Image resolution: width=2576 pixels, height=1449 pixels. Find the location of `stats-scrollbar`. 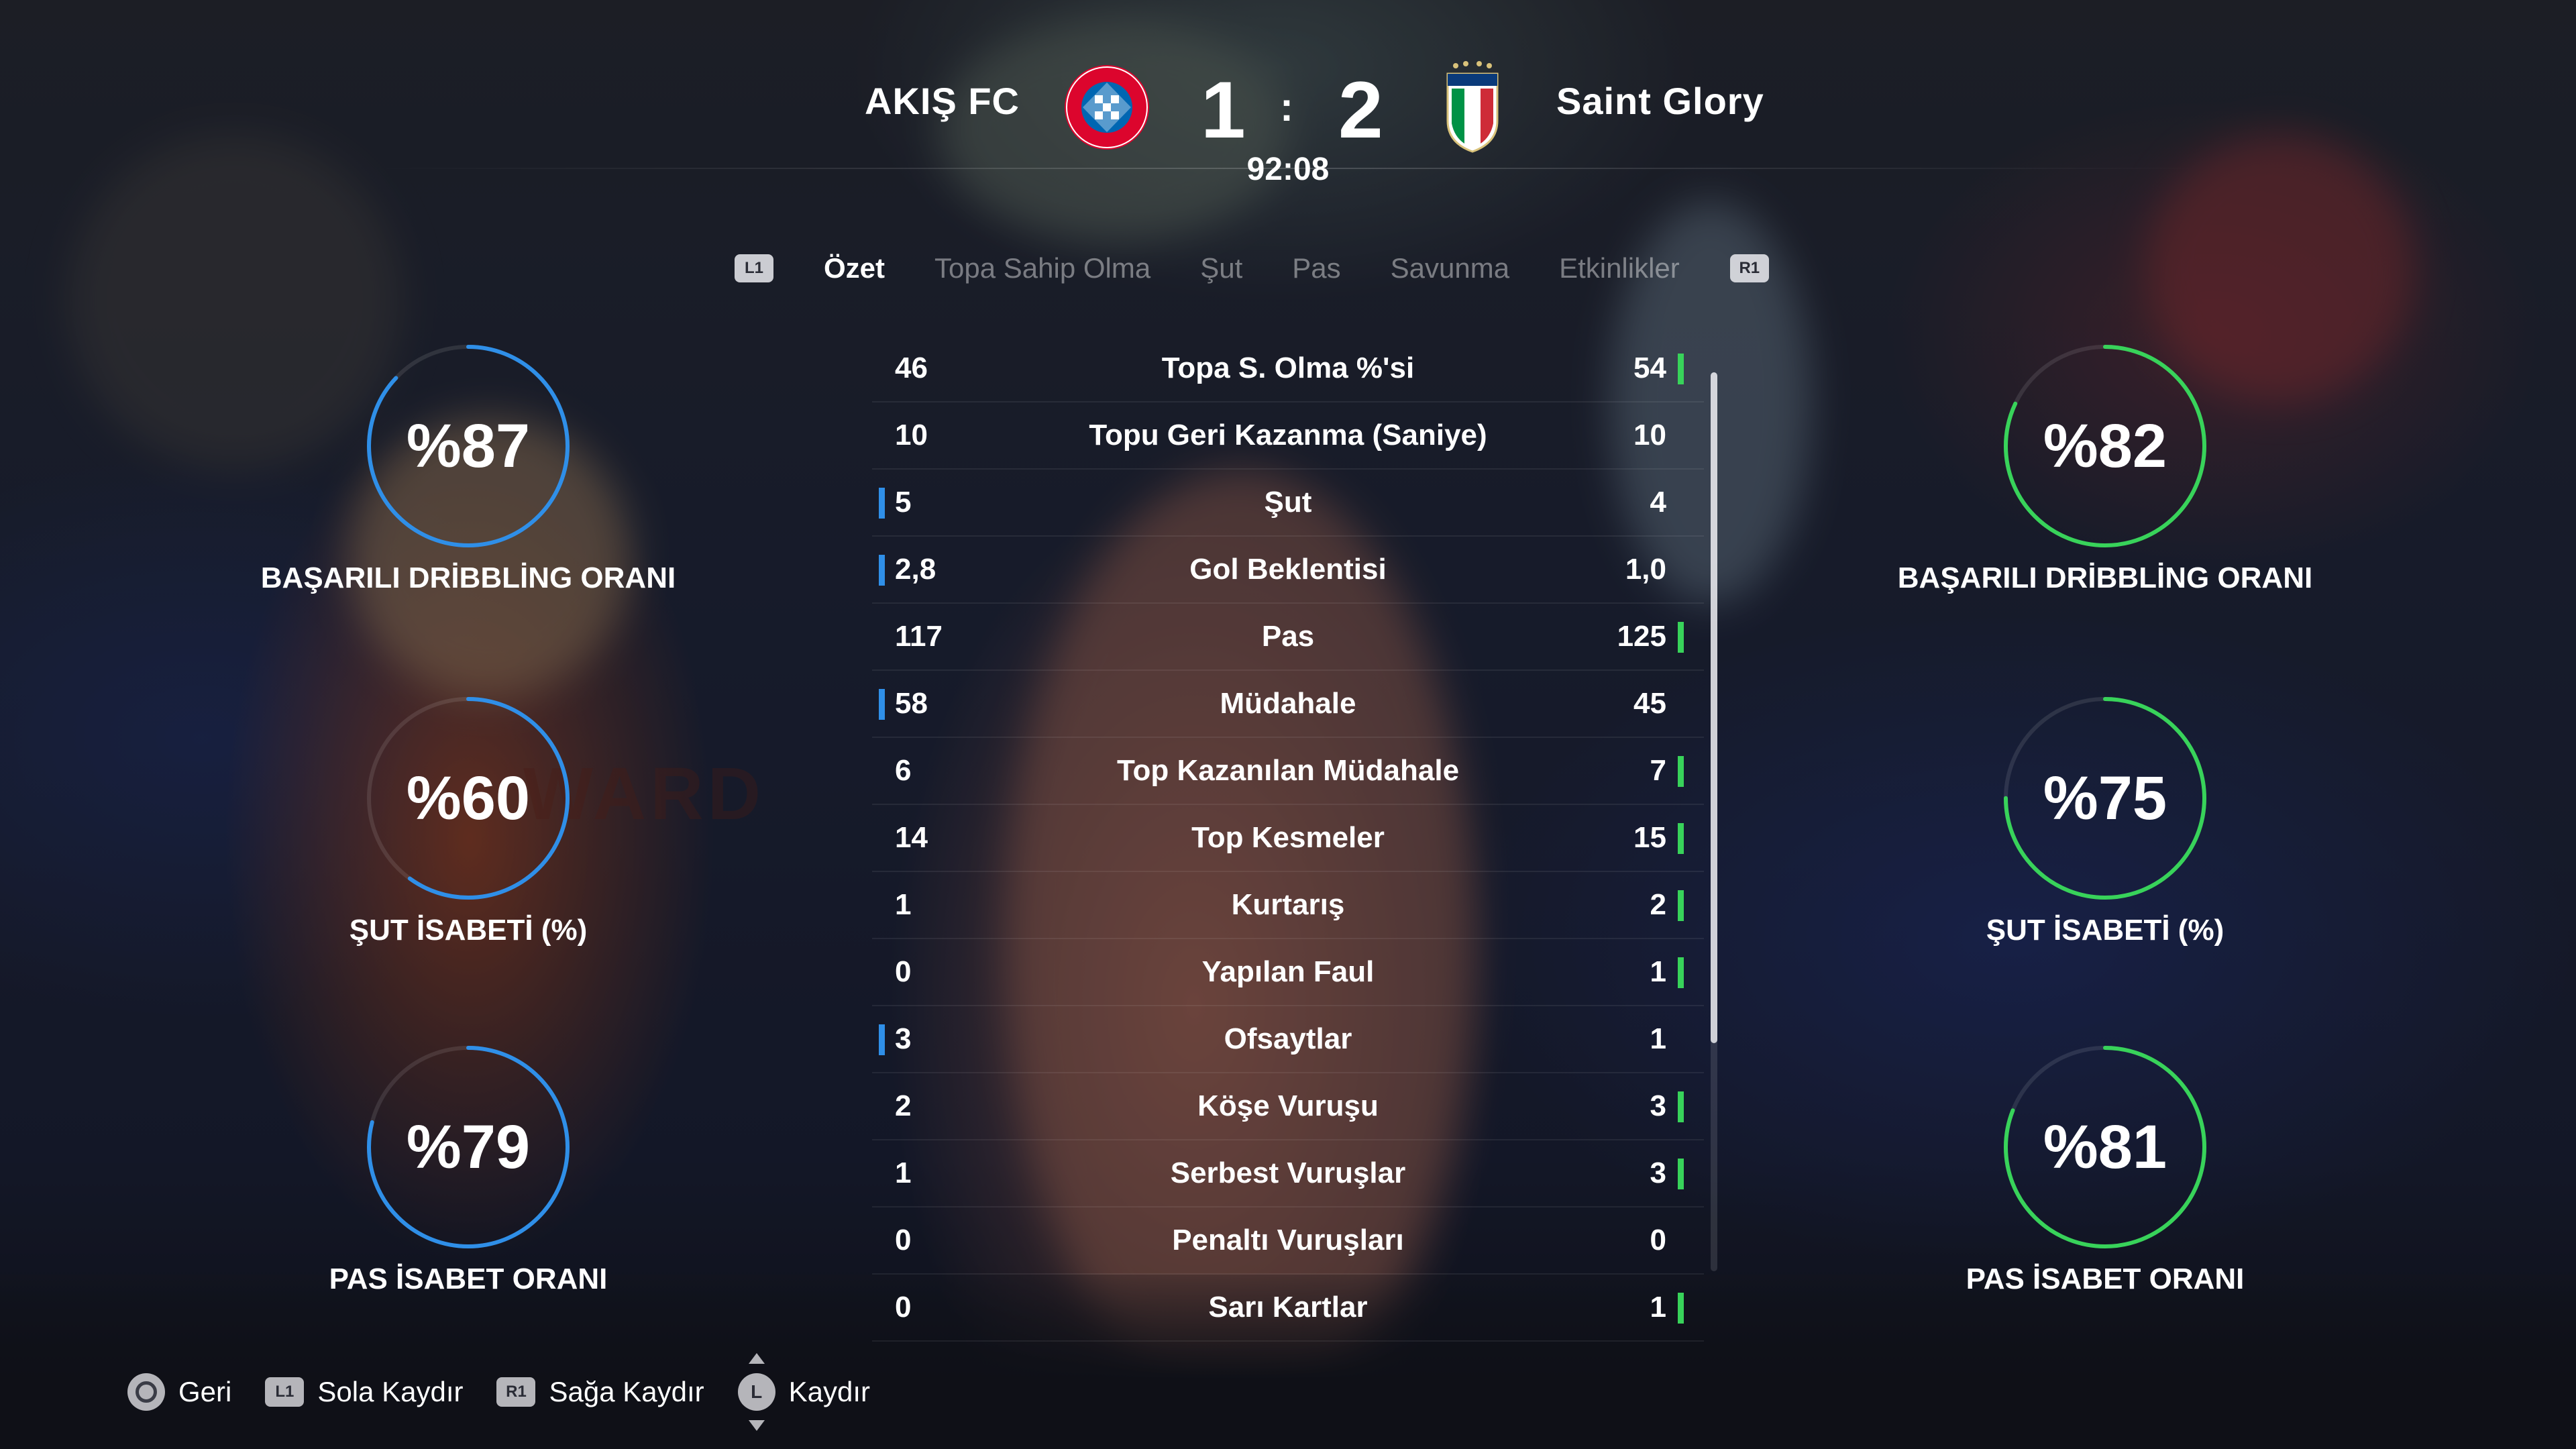

stats-scrollbar is located at coordinates (1714, 821).